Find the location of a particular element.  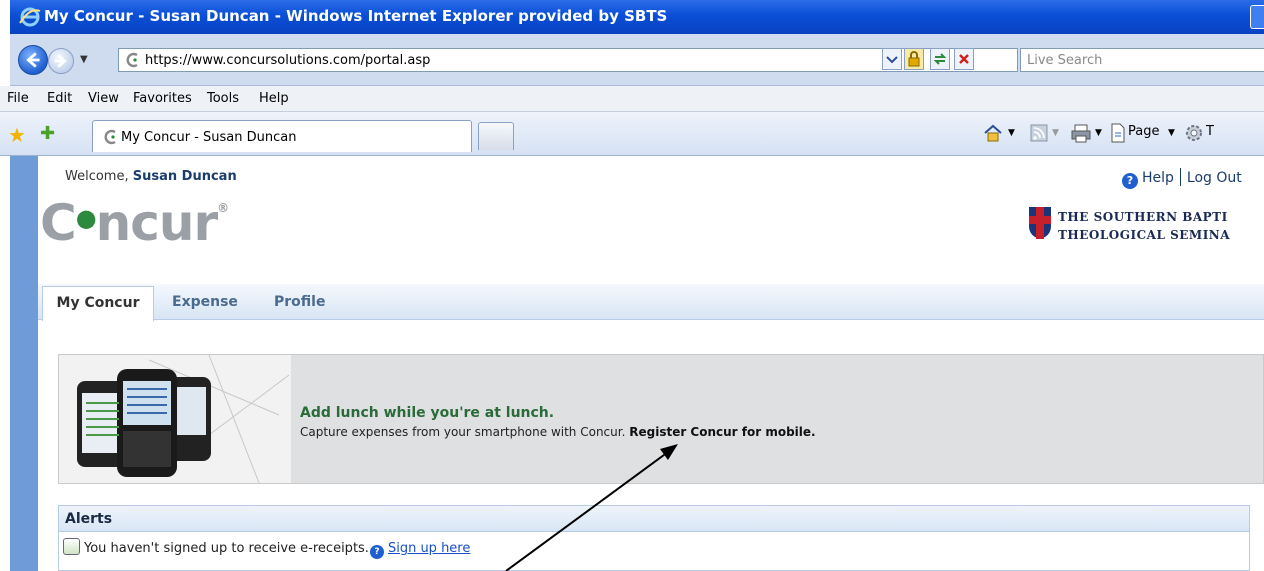

forward-button is located at coordinates (61, 61).